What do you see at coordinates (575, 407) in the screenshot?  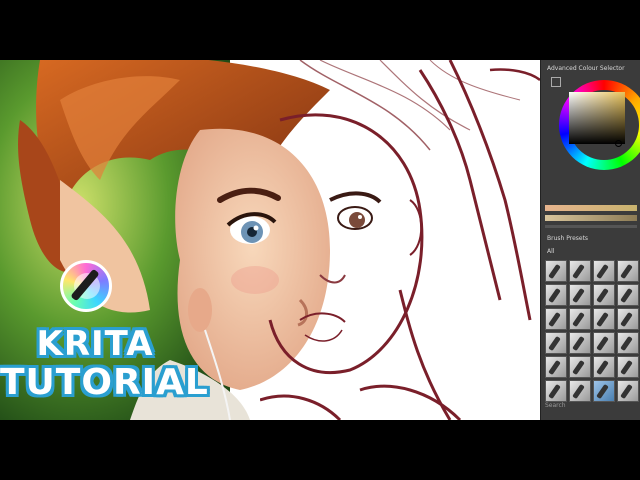 I see `brush-preset-search-input: Search` at bounding box center [575, 407].